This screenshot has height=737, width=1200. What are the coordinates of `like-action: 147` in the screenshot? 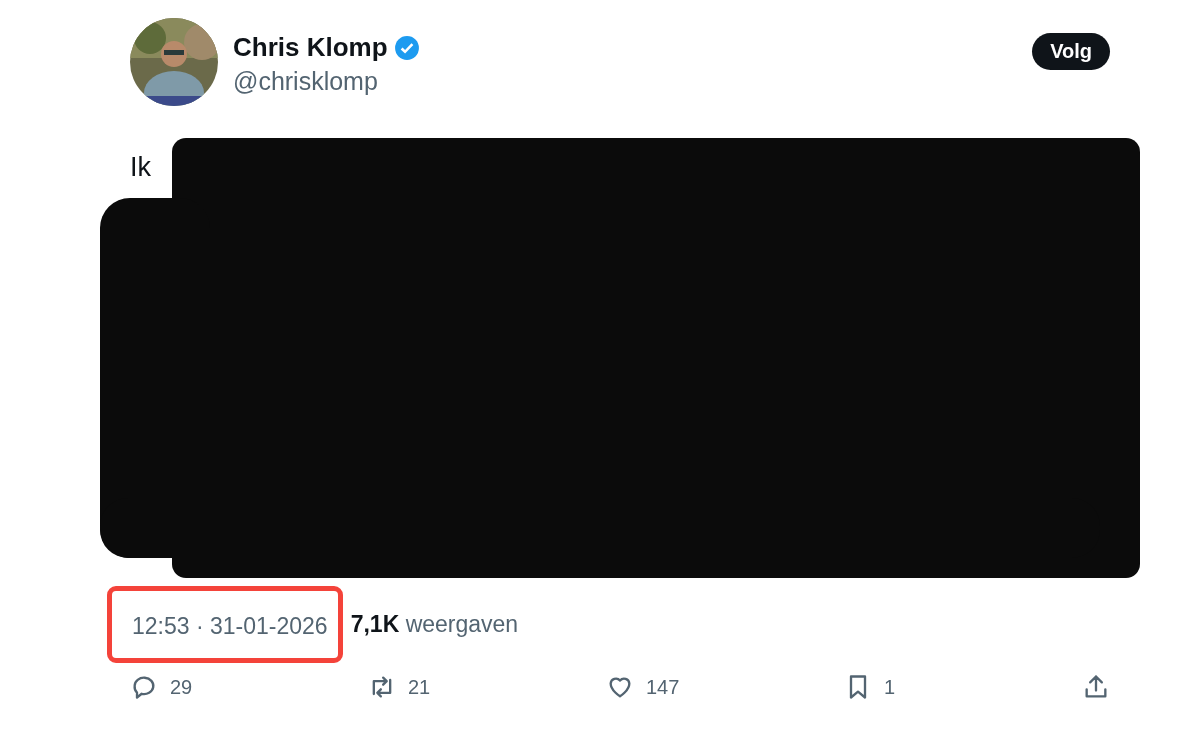 It's located at (725, 687).